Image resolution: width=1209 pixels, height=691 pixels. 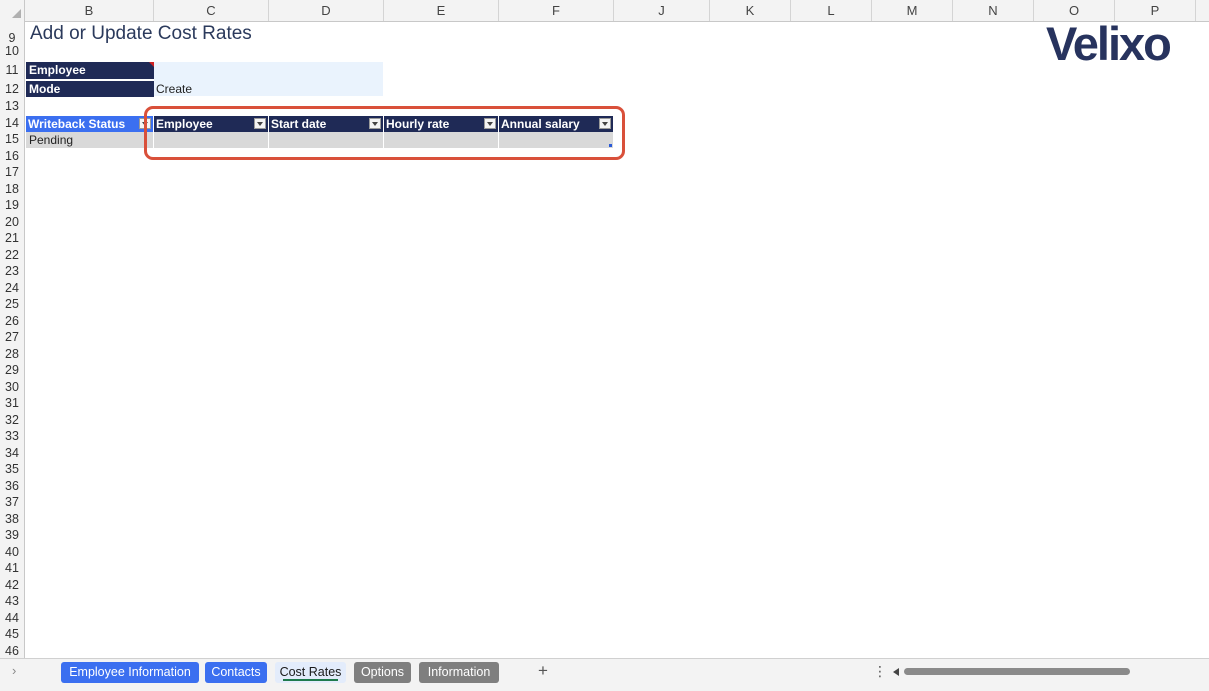 I want to click on mode-value-cell: Create, so click(x=174, y=89).